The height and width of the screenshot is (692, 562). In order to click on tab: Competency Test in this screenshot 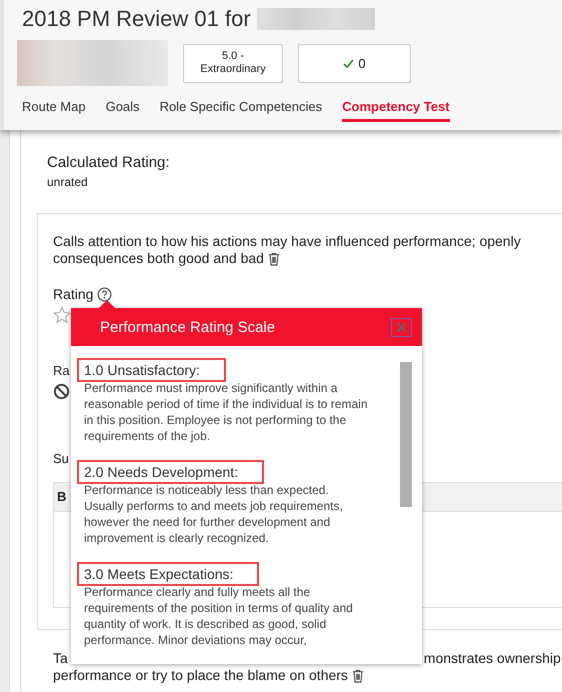, I will do `click(396, 110)`.